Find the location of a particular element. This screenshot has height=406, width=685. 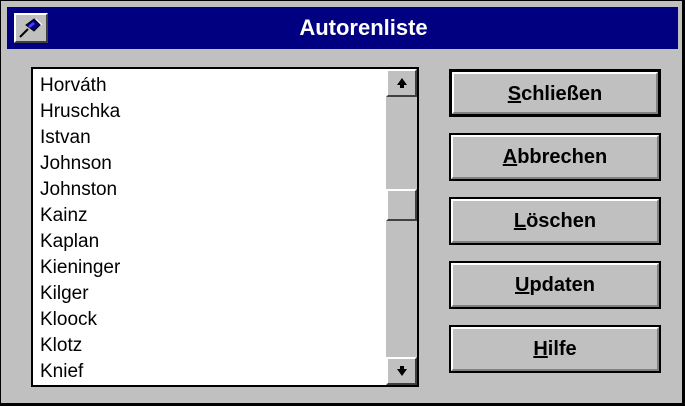

mnemonic: A is located at coordinates (510, 157).